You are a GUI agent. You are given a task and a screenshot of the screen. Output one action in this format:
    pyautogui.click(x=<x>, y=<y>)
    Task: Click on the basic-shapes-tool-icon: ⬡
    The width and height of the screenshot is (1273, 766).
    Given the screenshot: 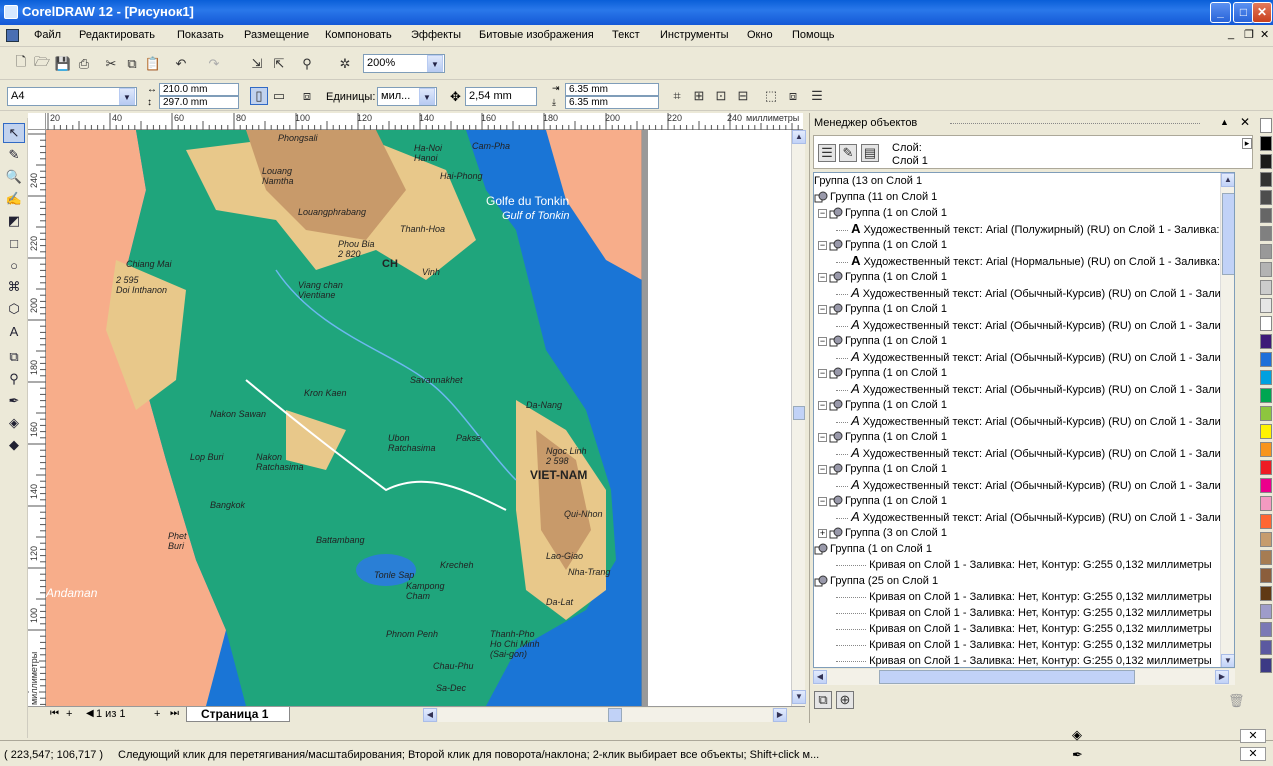 What is the action you would take?
    pyautogui.click(x=14, y=309)
    